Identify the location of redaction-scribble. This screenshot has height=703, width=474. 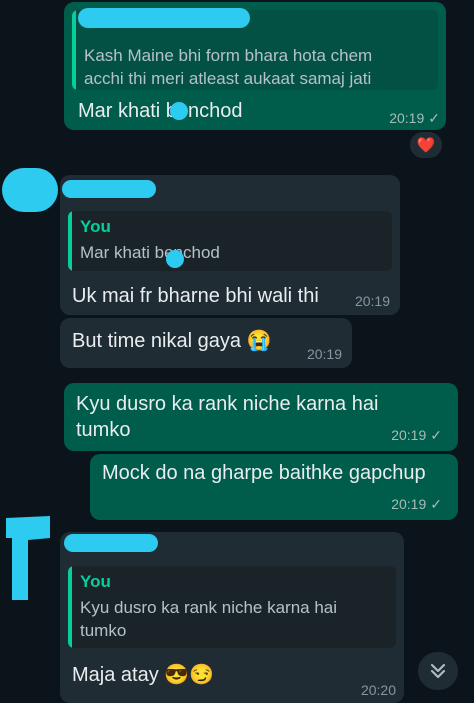
(28, 558).